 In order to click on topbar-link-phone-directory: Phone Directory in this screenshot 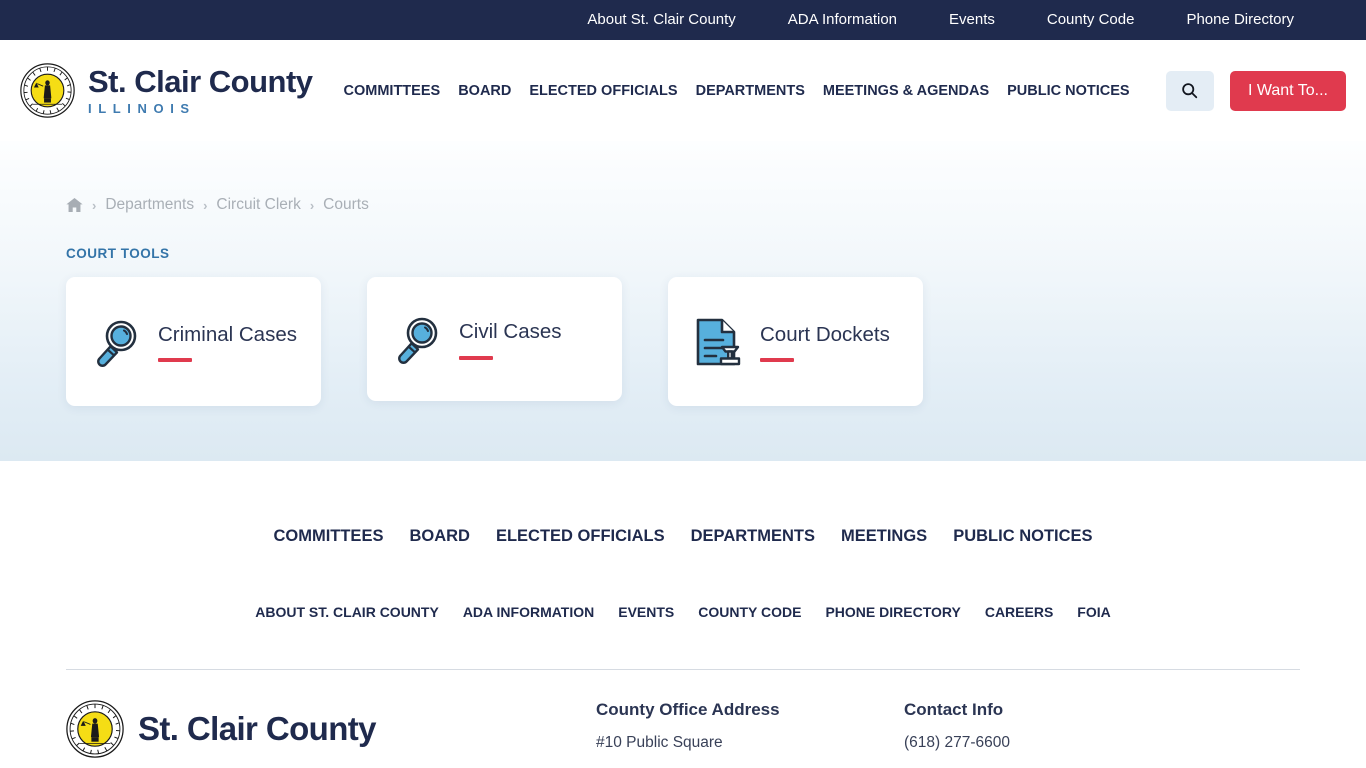, I will do `click(1240, 20)`.